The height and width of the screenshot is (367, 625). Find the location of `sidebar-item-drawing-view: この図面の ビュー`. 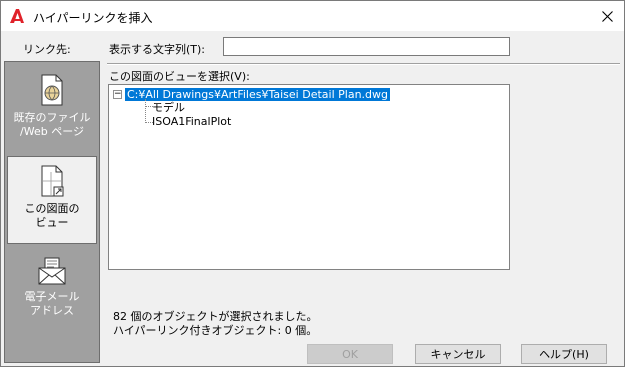

sidebar-item-drawing-view: この図面の ビュー is located at coordinates (52, 200).